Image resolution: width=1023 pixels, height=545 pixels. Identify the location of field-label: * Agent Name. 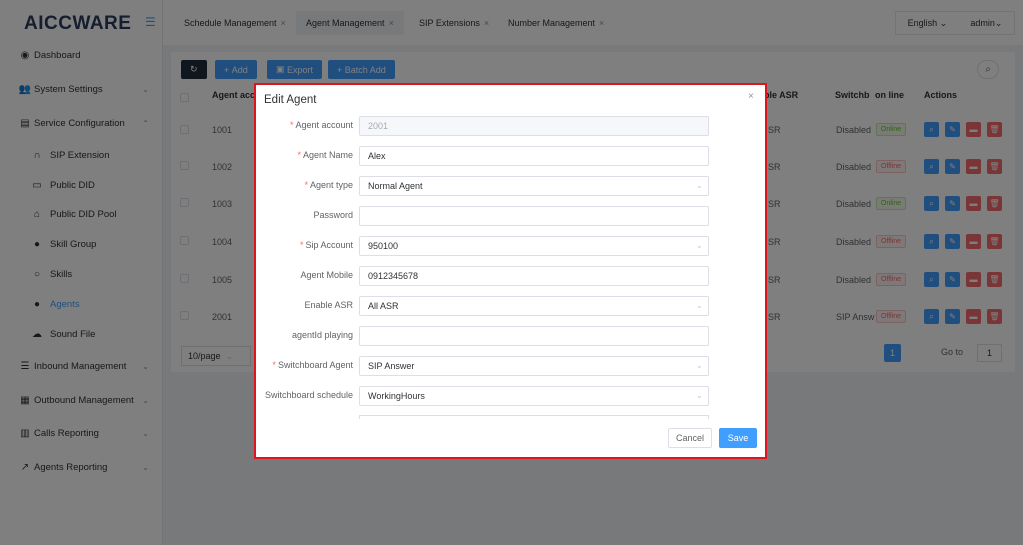
(325, 155).